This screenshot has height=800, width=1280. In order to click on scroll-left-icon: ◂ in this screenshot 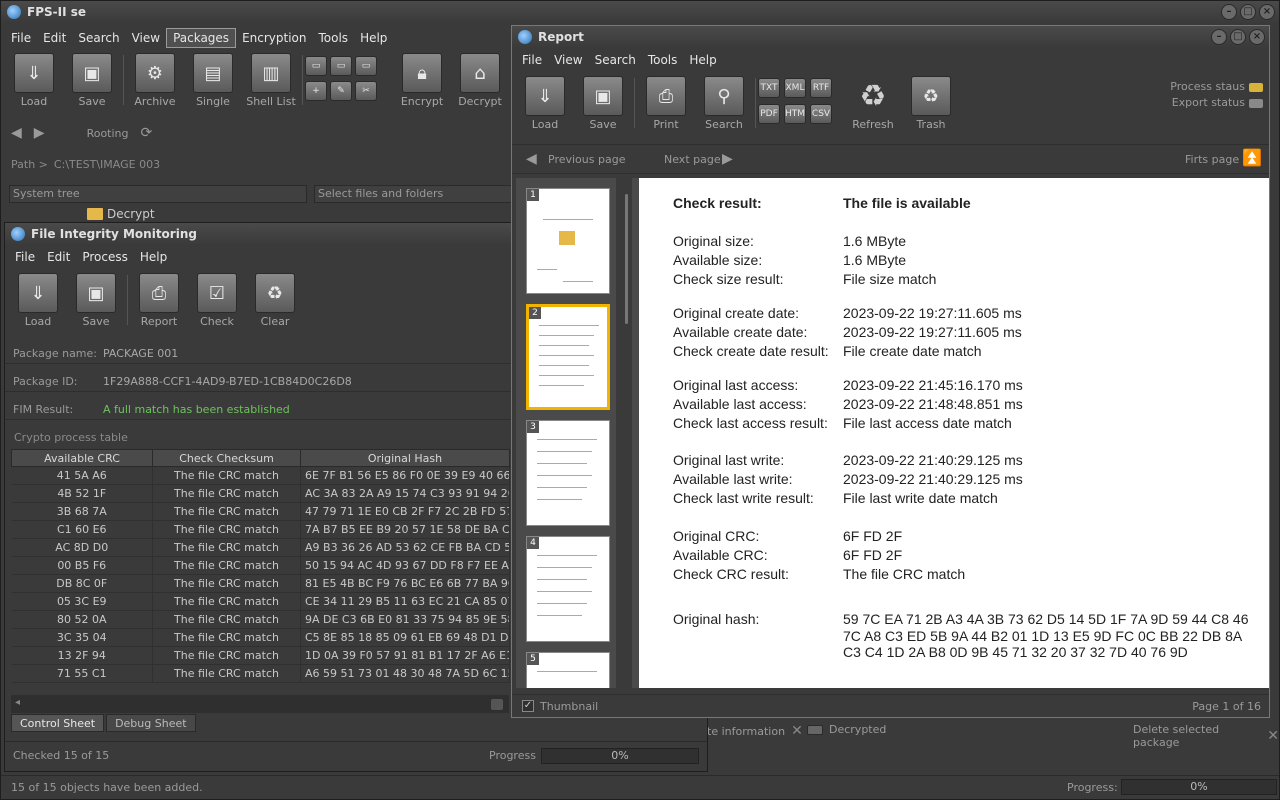, I will do `click(17, 702)`.